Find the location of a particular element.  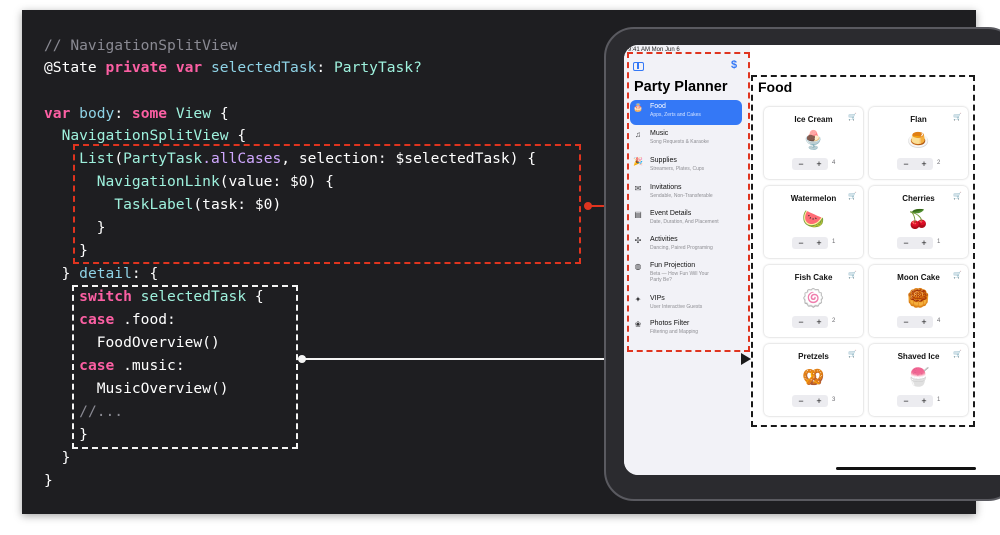

list-highlight-box is located at coordinates (327, 204).